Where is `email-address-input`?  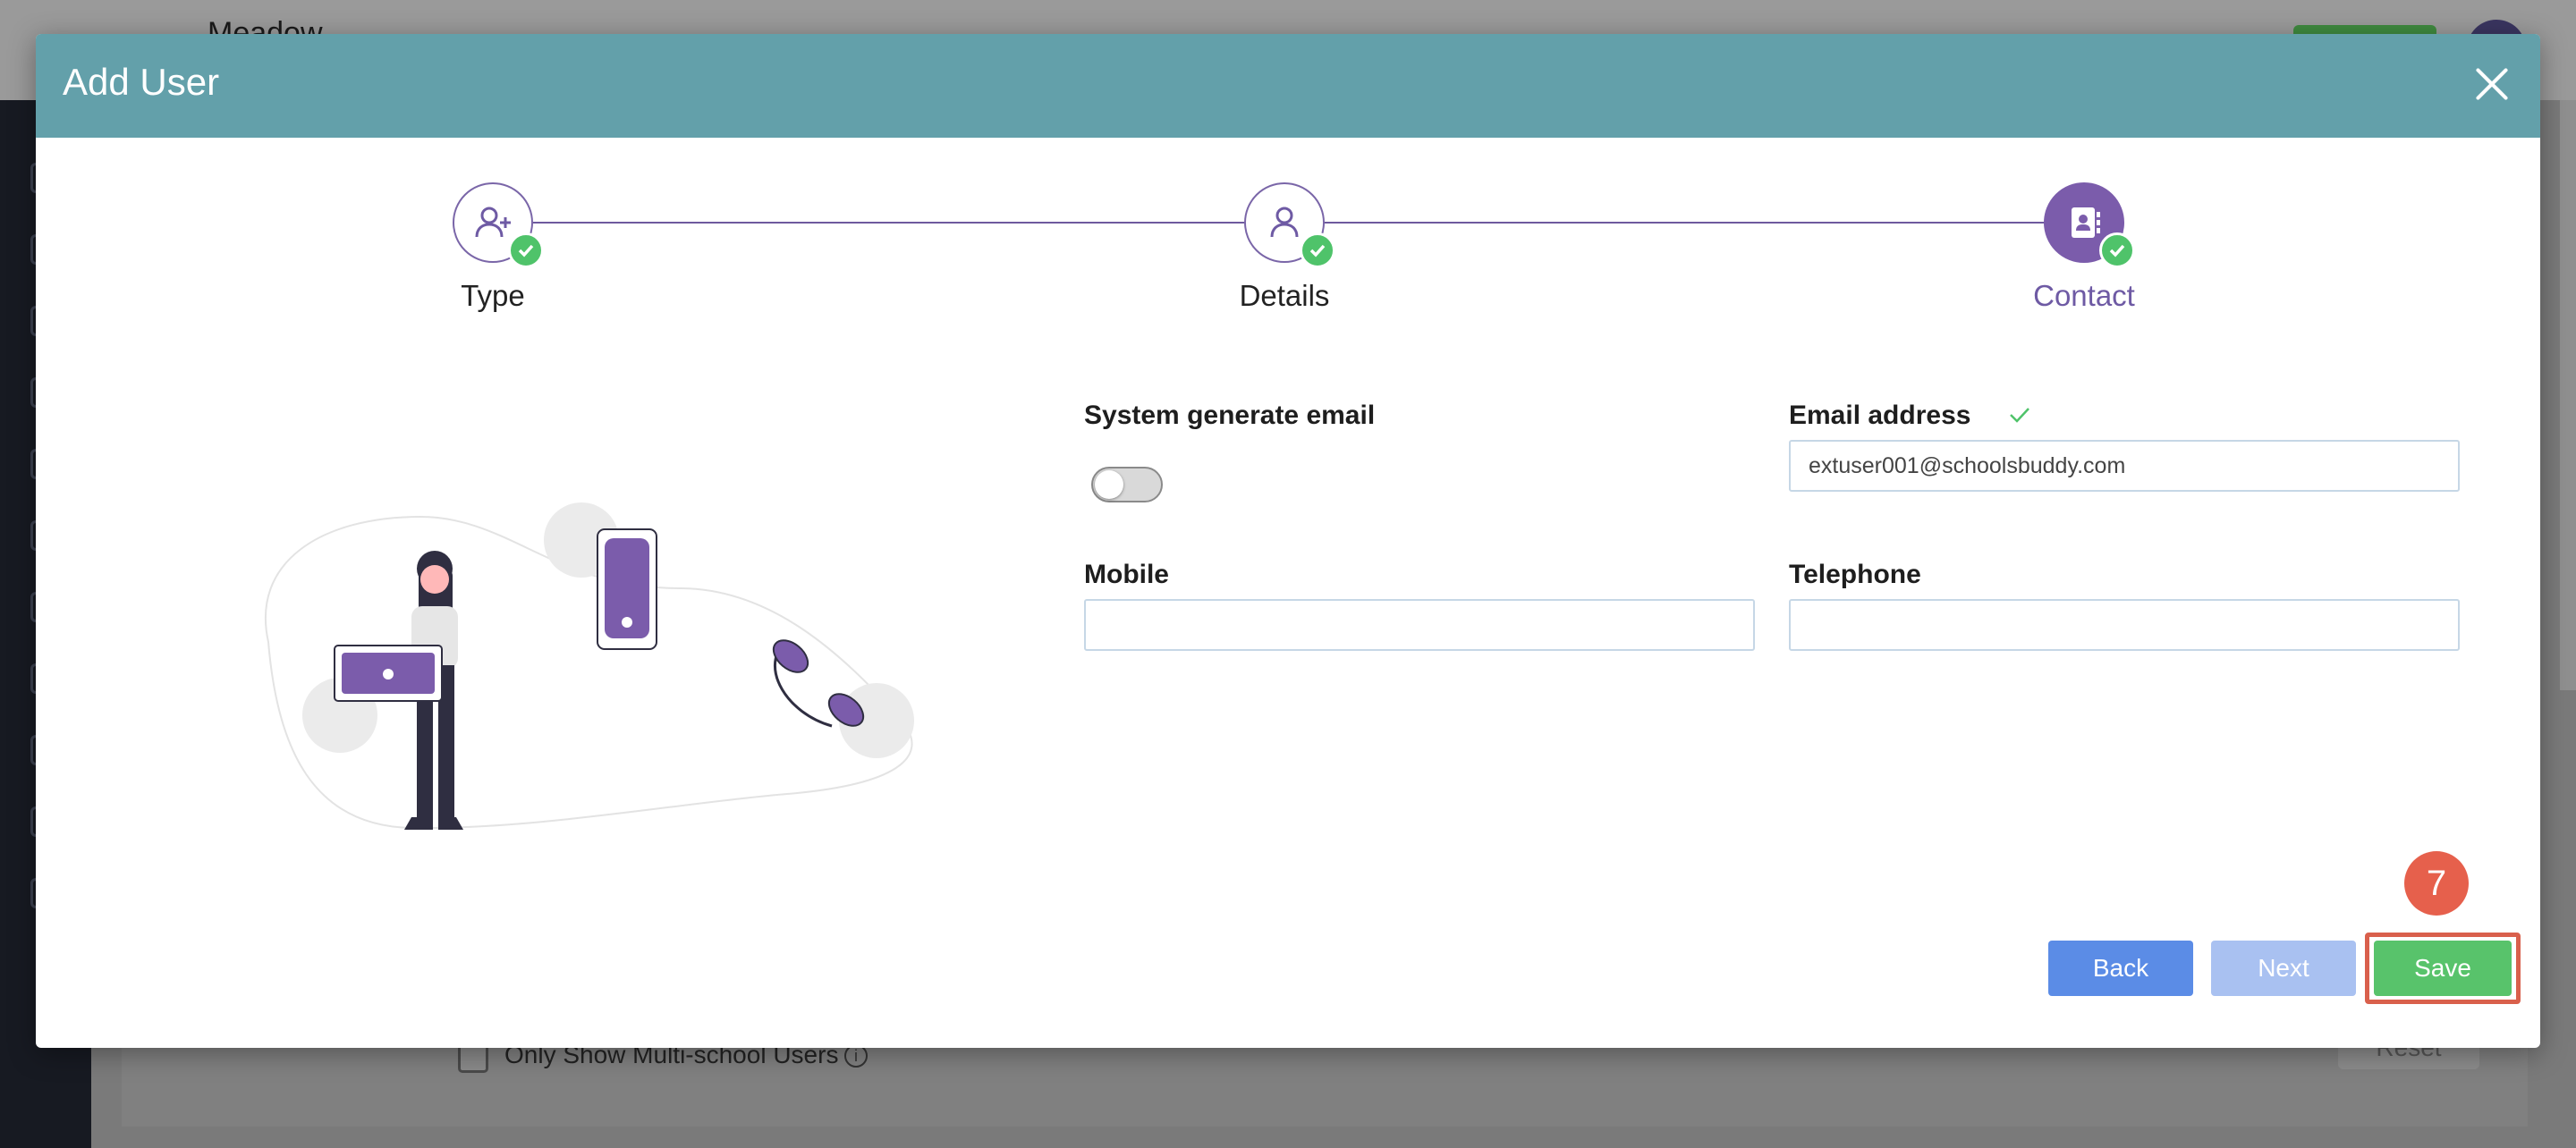
email-address-input is located at coordinates (2124, 466).